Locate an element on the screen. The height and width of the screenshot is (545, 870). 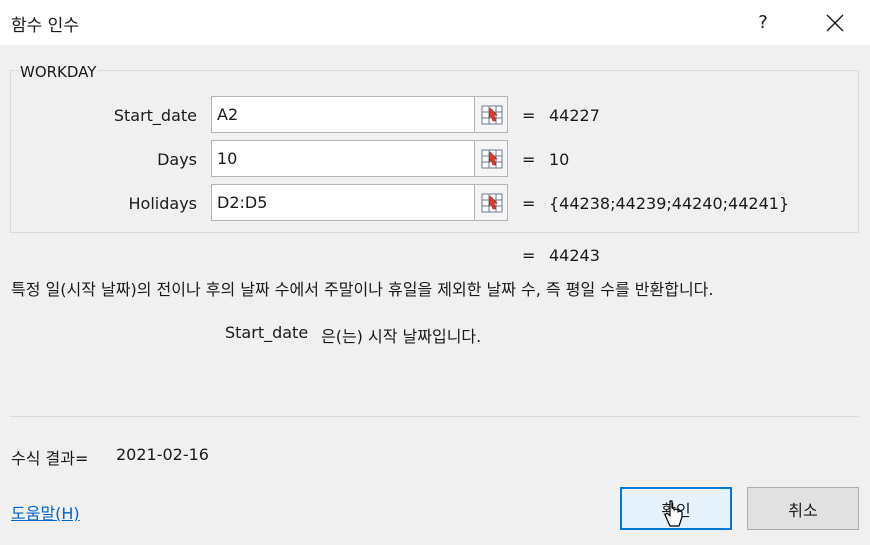
formula-result-label: 수식 결과= is located at coordinates (50, 458).